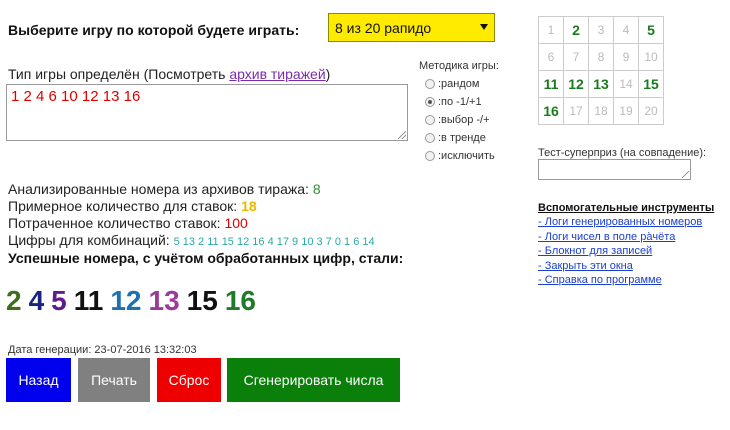  I want to click on game-select-dropdown: 8 из 20 рапидо, so click(411, 27).